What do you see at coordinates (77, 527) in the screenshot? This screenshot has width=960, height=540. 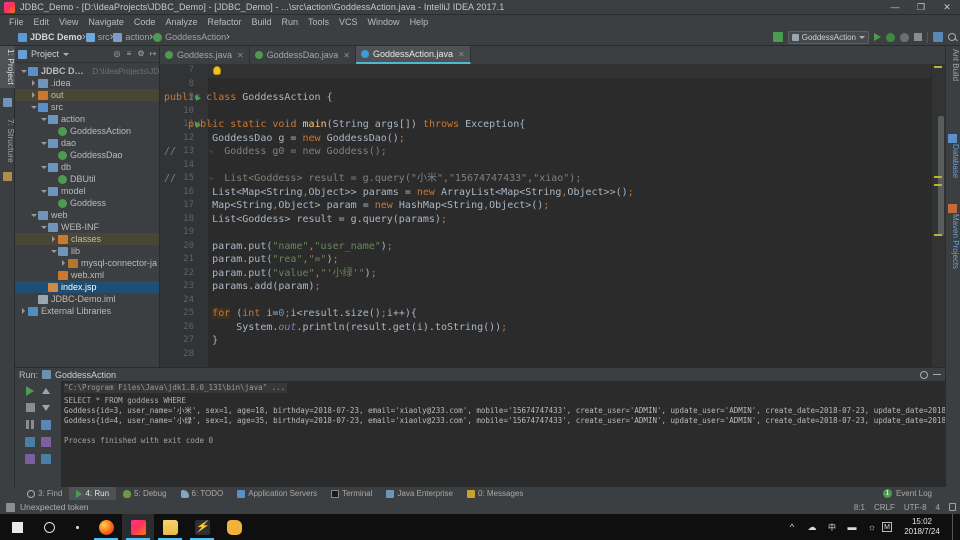 I see `task-view-icon` at bounding box center [77, 527].